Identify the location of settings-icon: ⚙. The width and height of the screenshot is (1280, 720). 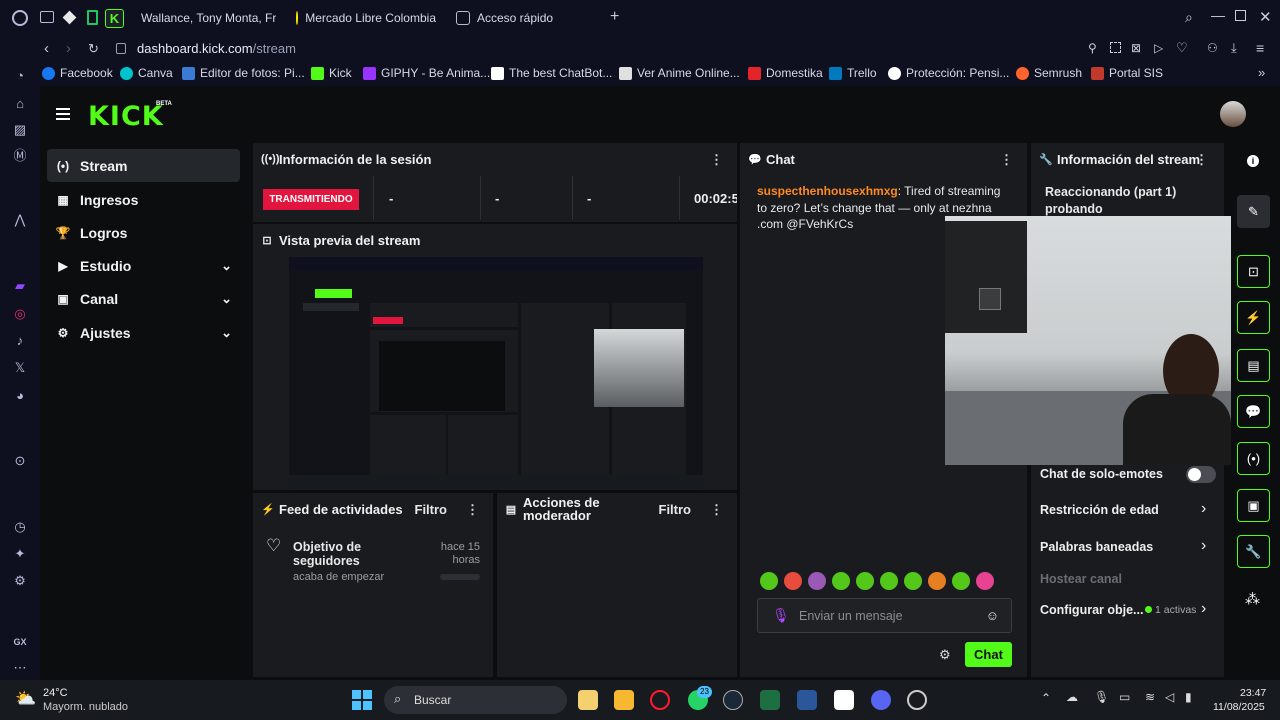
(20, 581).